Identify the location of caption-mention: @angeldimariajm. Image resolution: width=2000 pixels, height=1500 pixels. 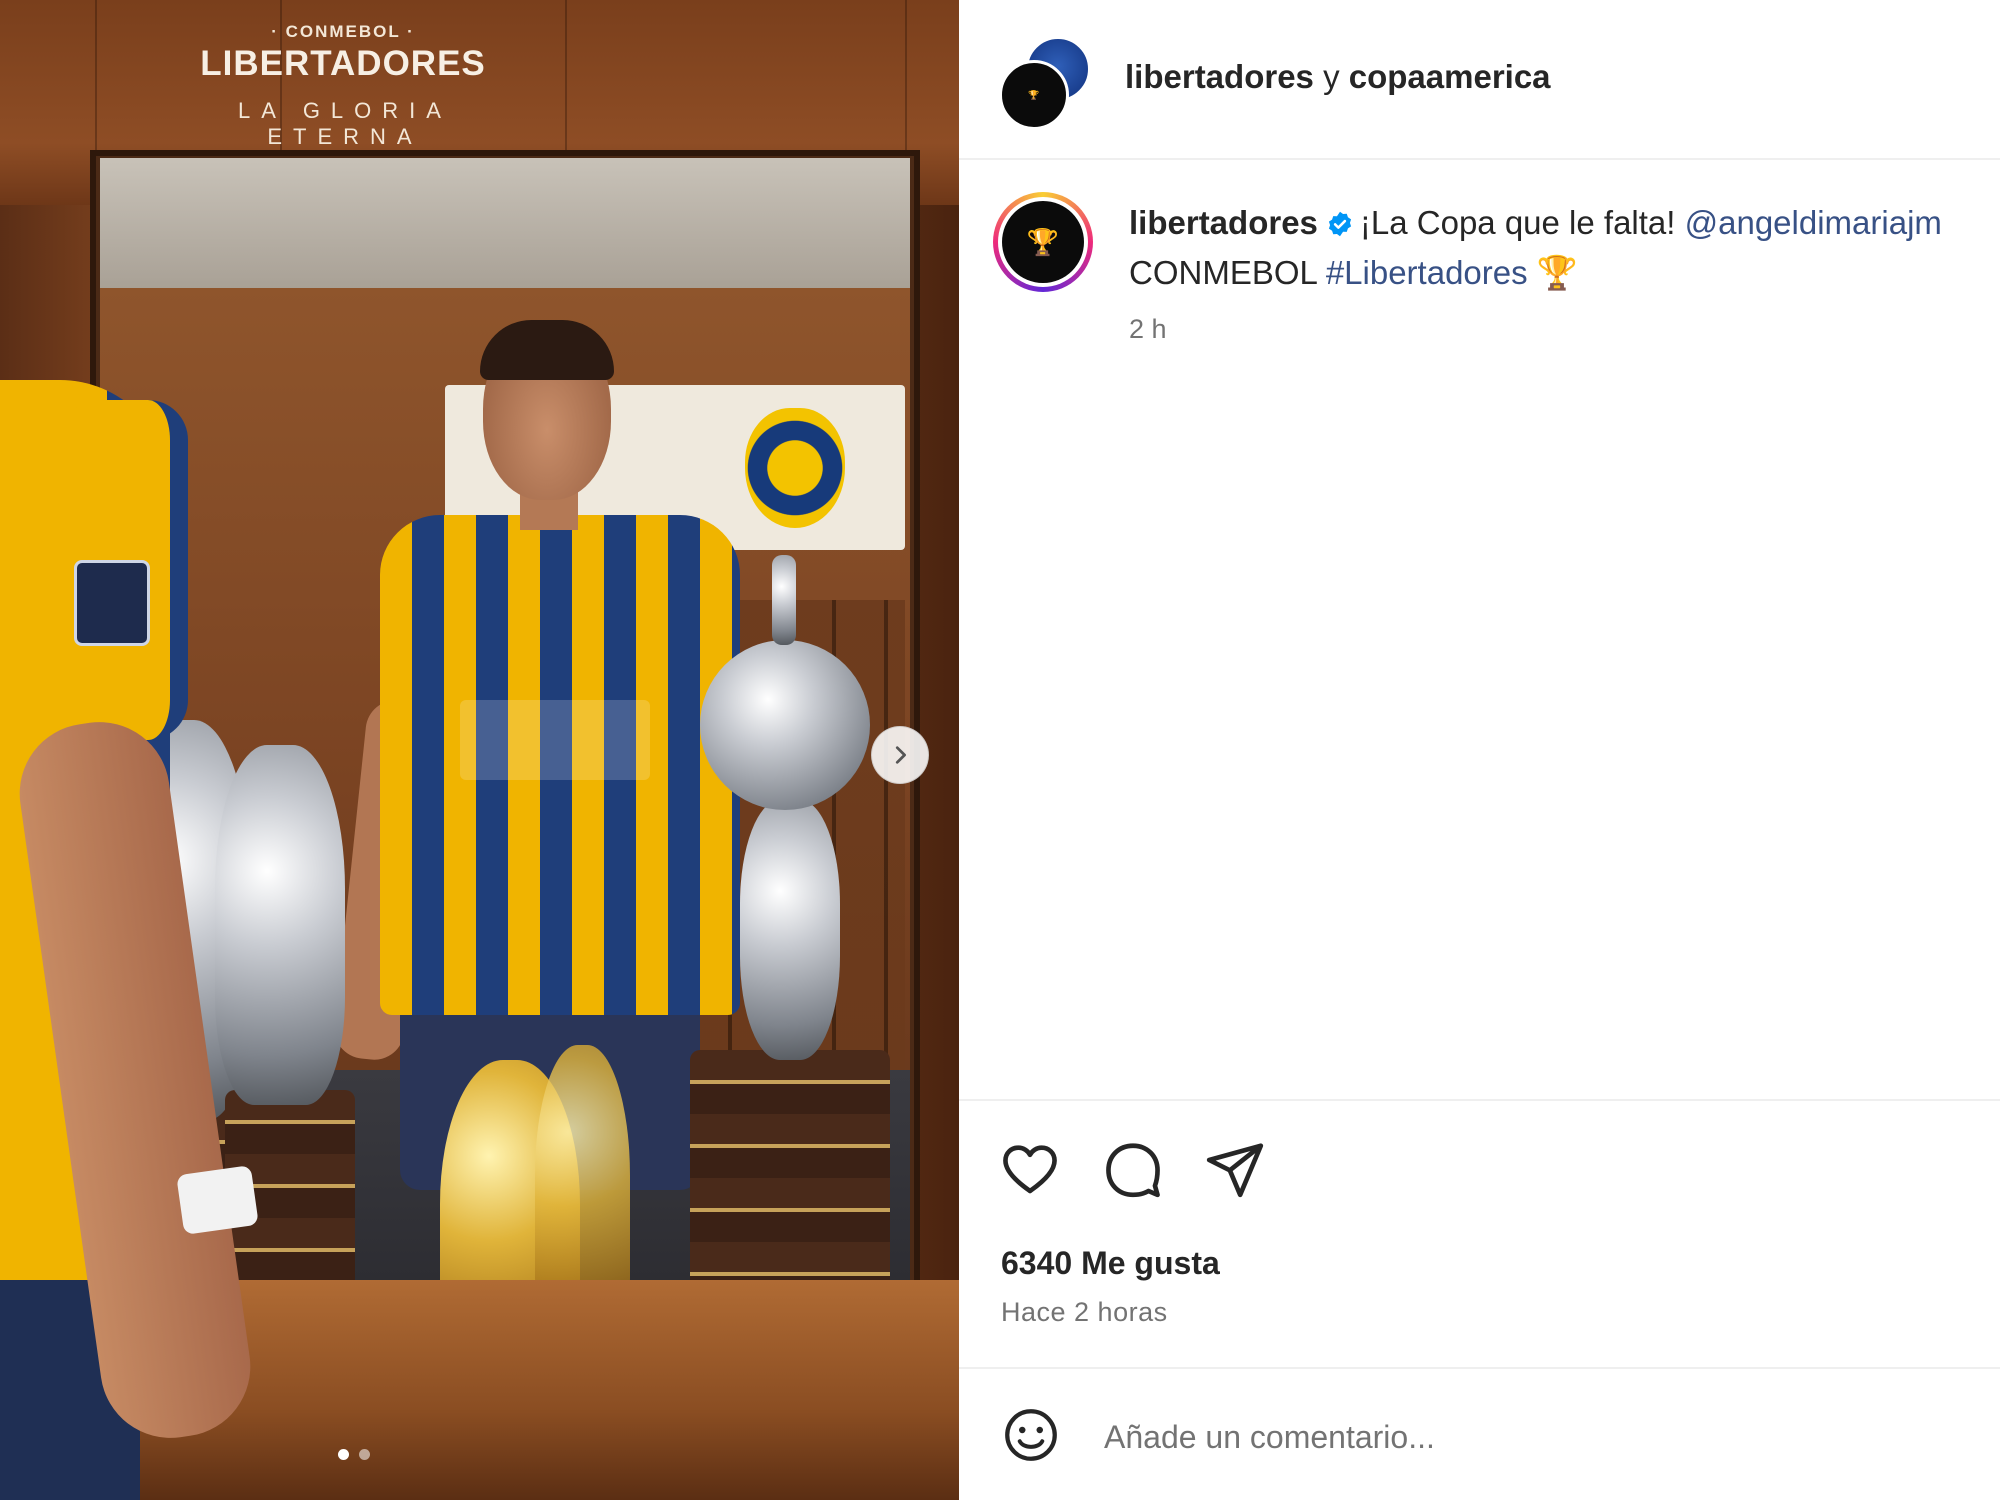
(1813, 222).